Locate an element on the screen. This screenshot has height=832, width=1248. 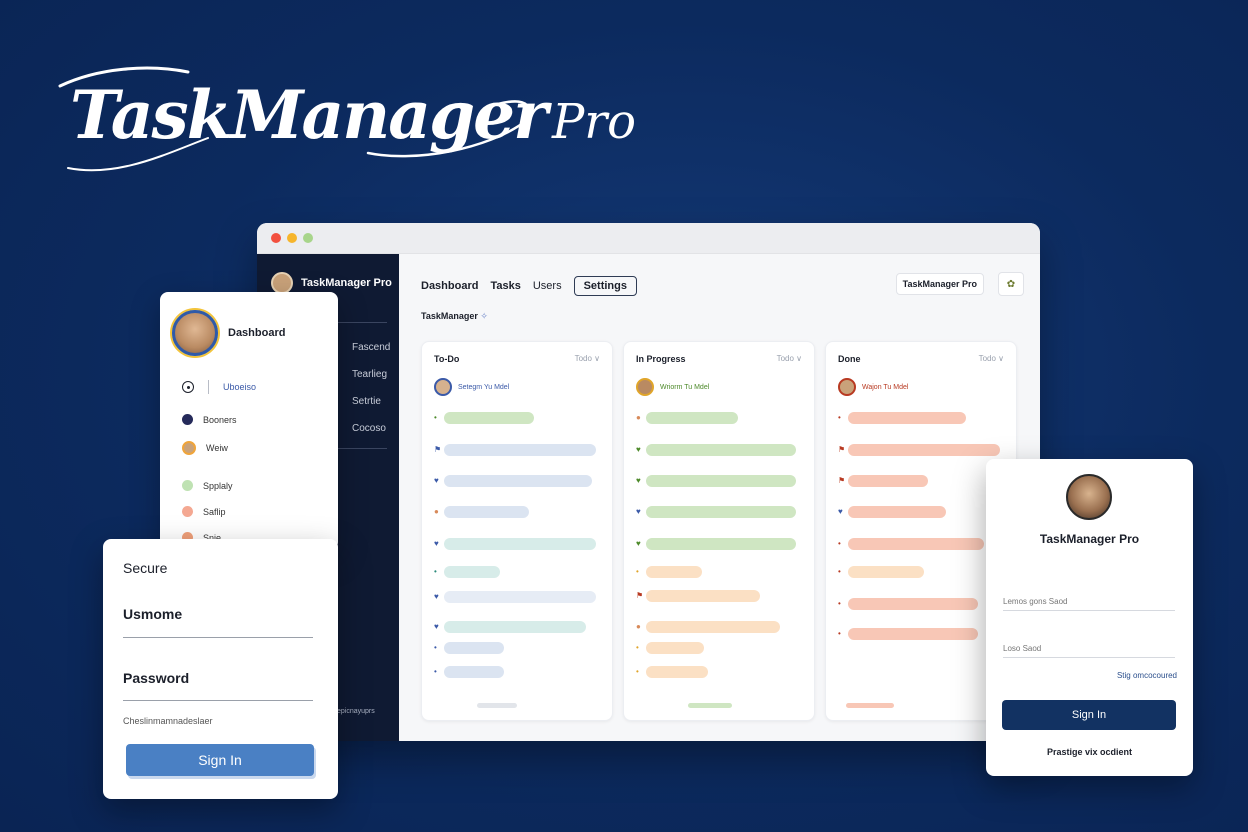
nav-tasks: Tasks is located at coordinates (505, 286).